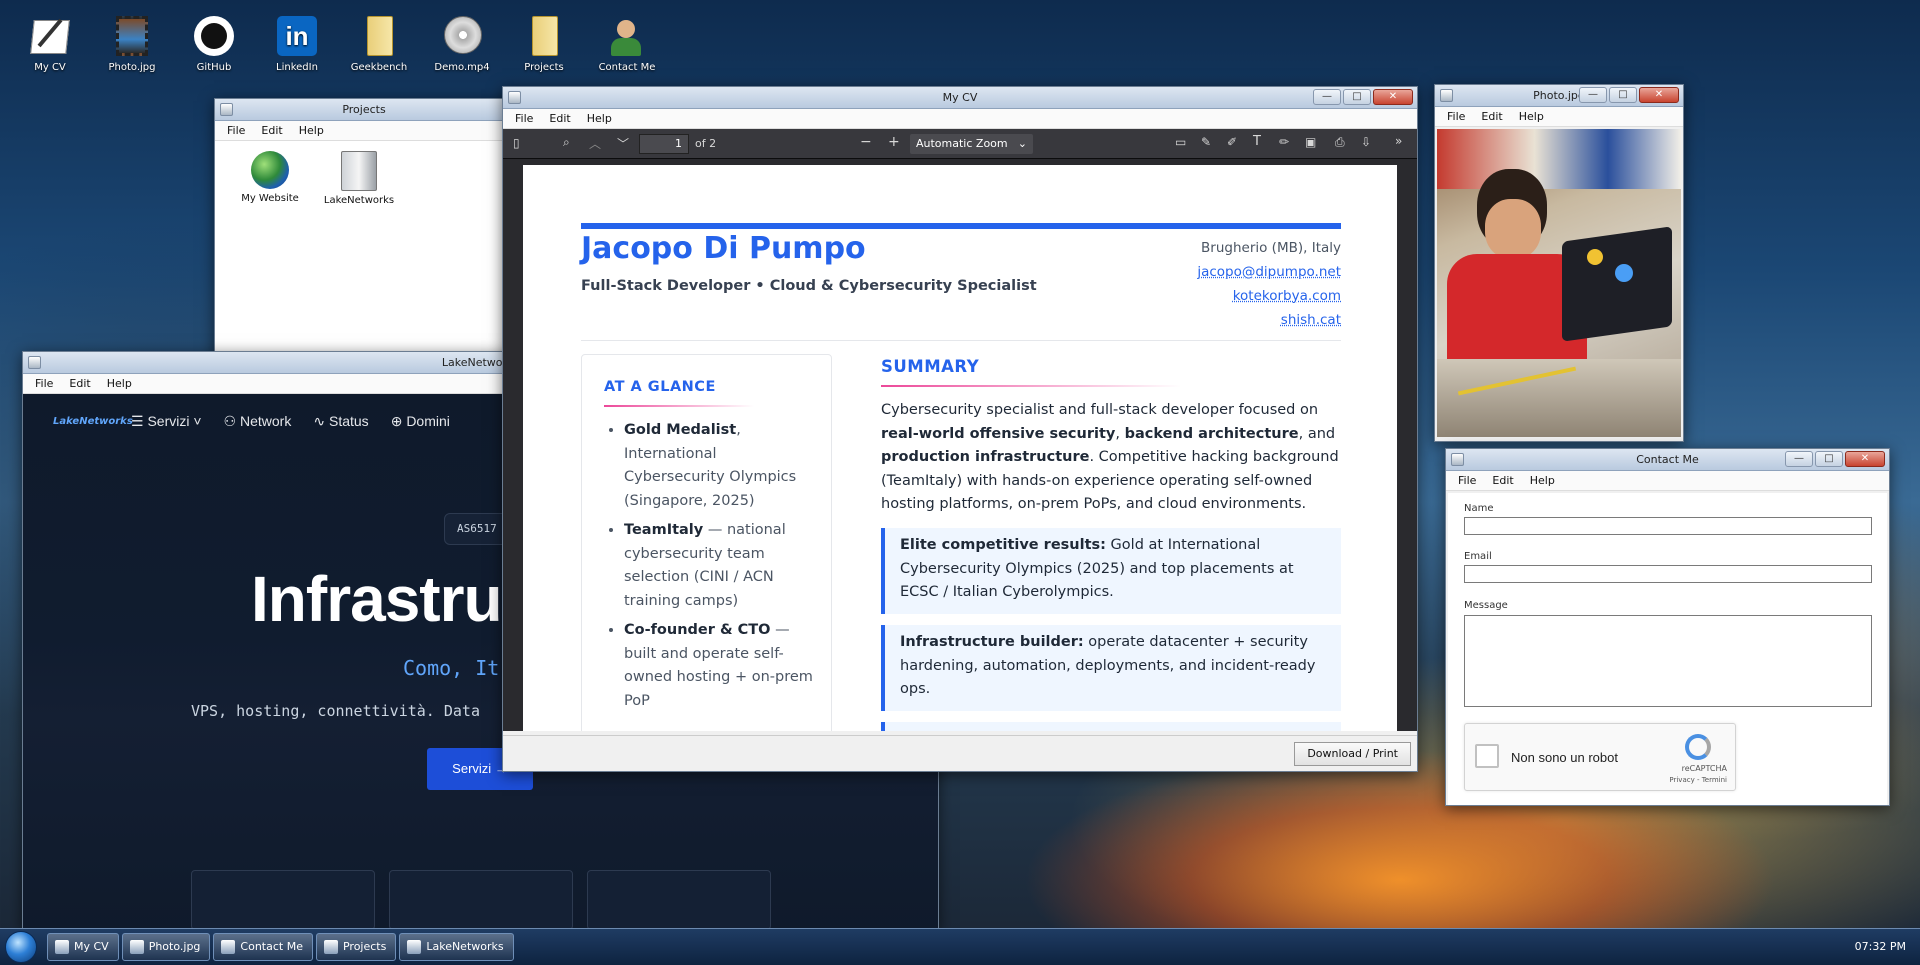 This screenshot has width=1920, height=965. What do you see at coordinates (706, 143) in the screenshot?
I see `page-total: of 2` at bounding box center [706, 143].